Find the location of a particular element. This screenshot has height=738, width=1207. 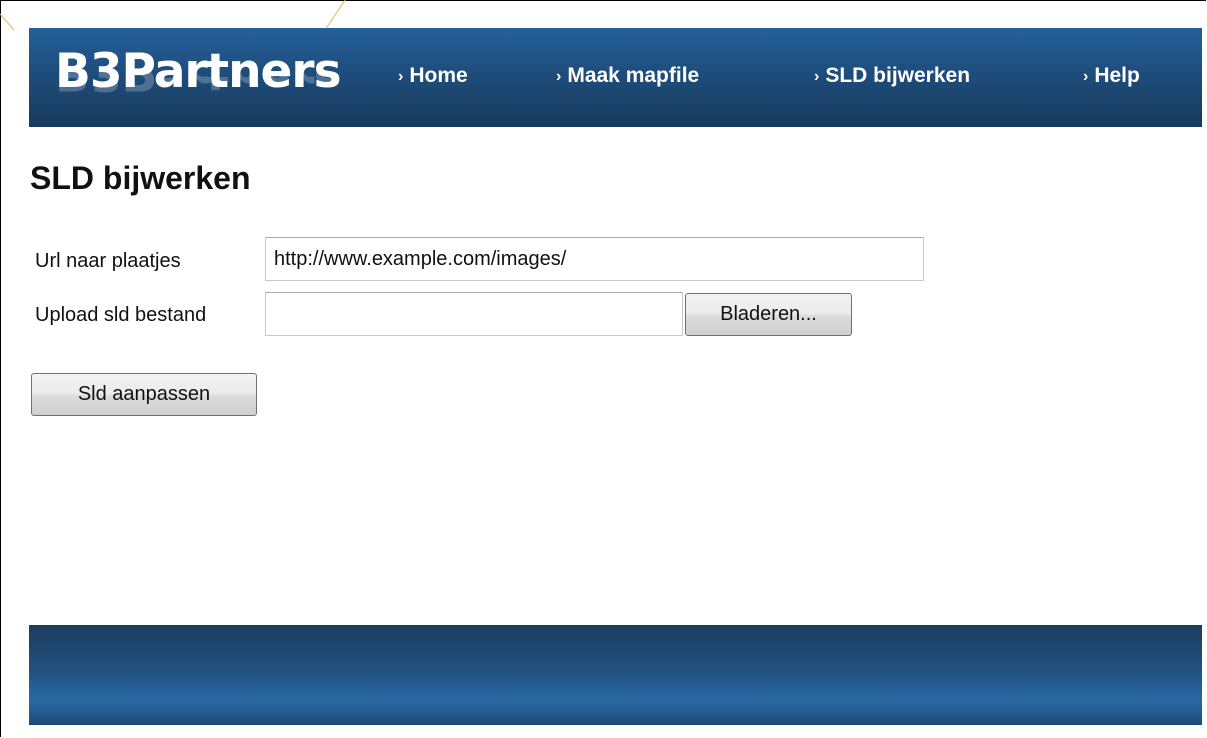

nav-home: › Home is located at coordinates (433, 76).